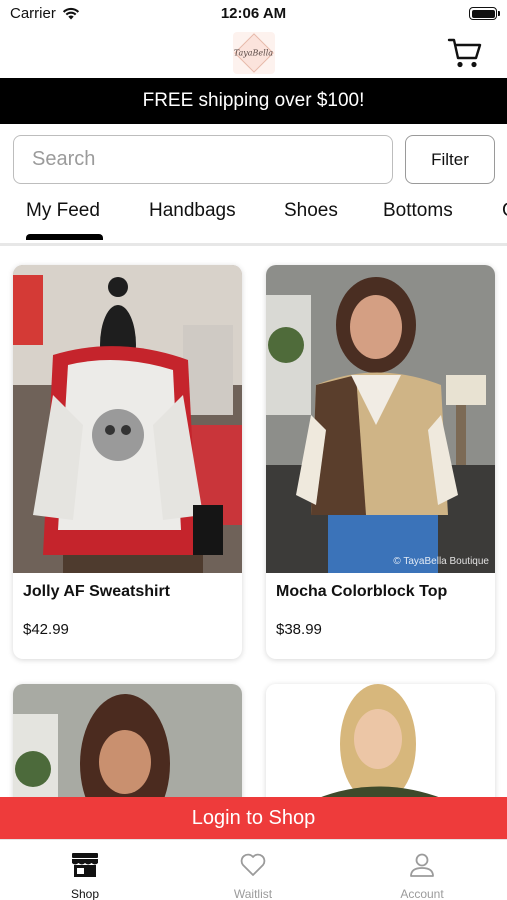 The image size is (507, 900). I want to click on filter-button: Filter, so click(450, 159).